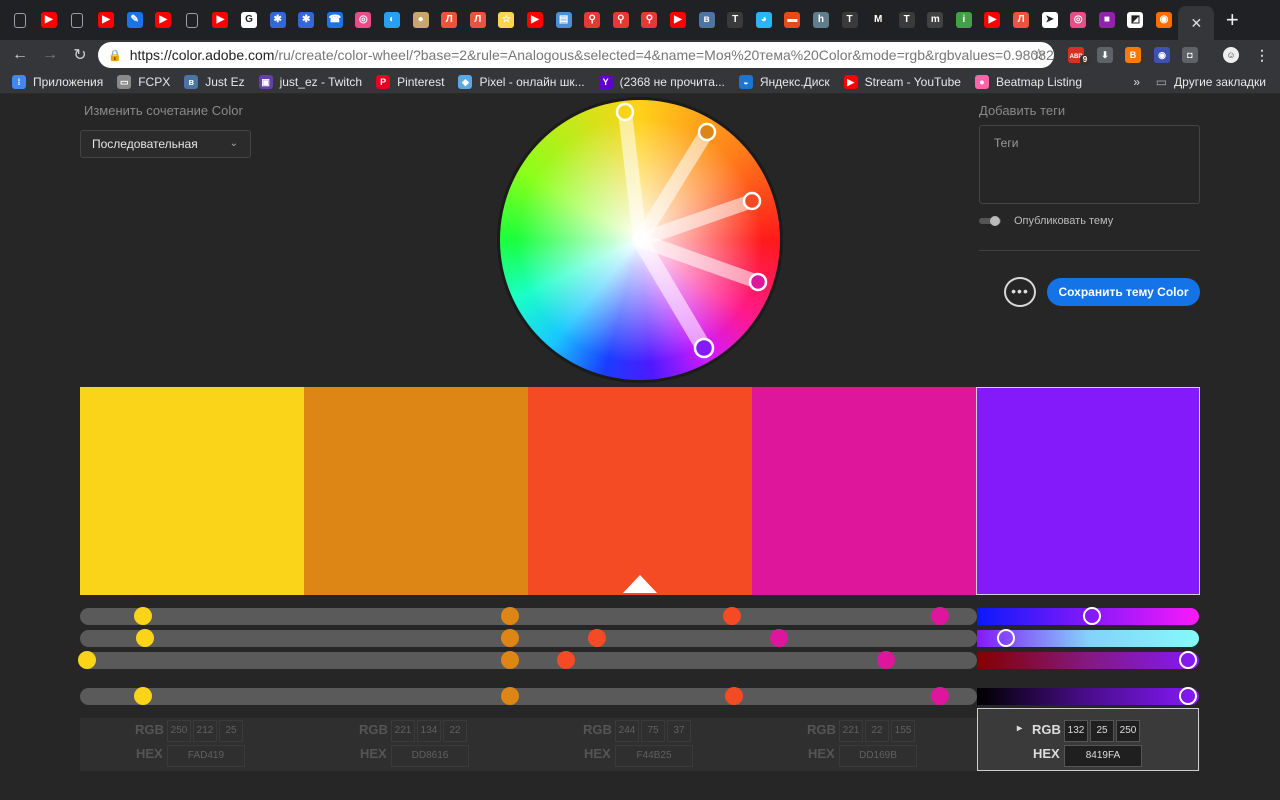 Image resolution: width=1280 pixels, height=800 pixels. Describe the element at coordinates (1046, 221) in the screenshot. I see `publish-toggle: Опубликовать тему` at that location.